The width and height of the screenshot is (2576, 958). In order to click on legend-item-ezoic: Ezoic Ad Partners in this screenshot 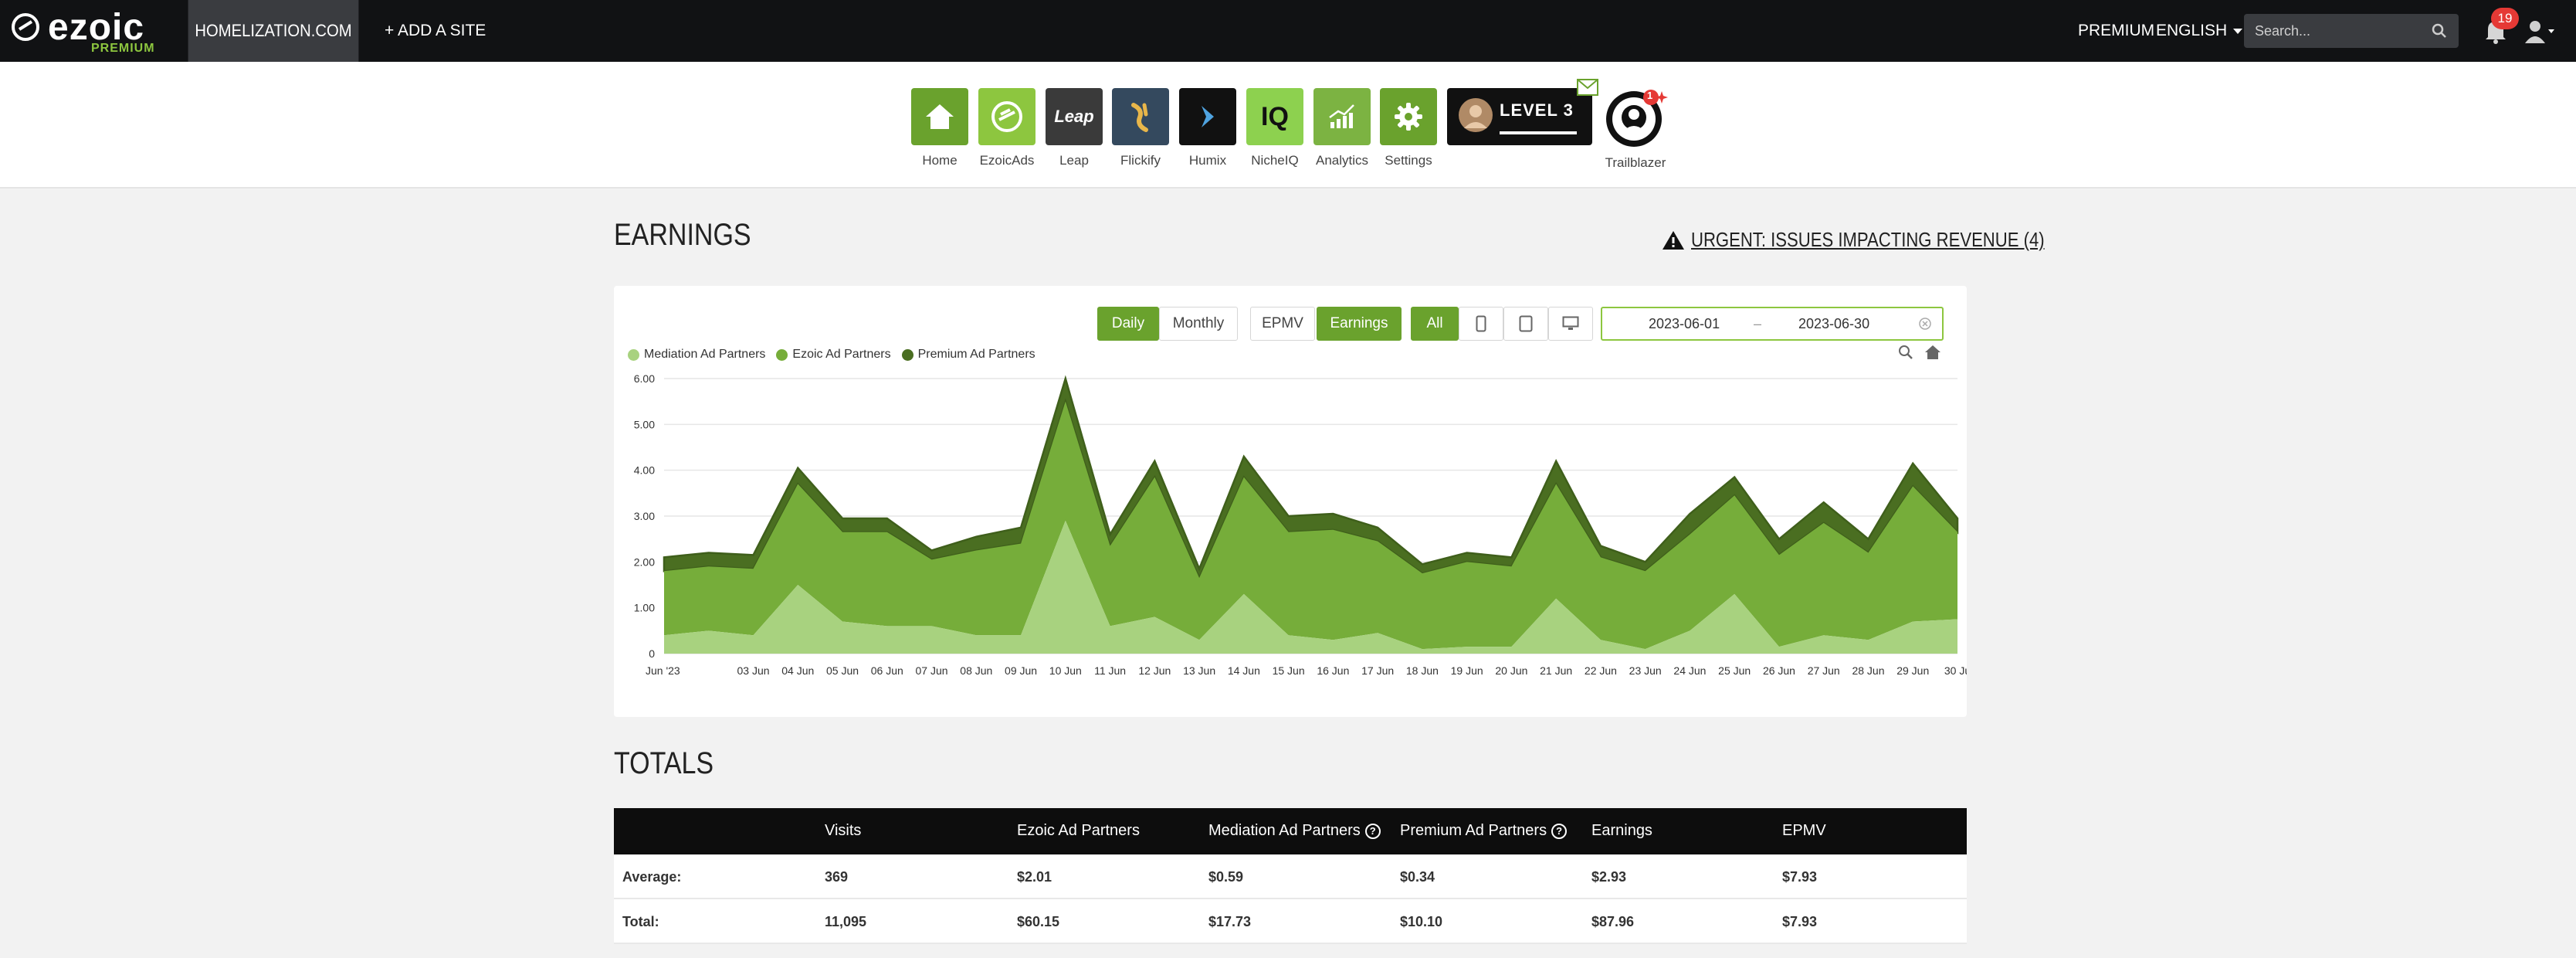, I will do `click(833, 355)`.